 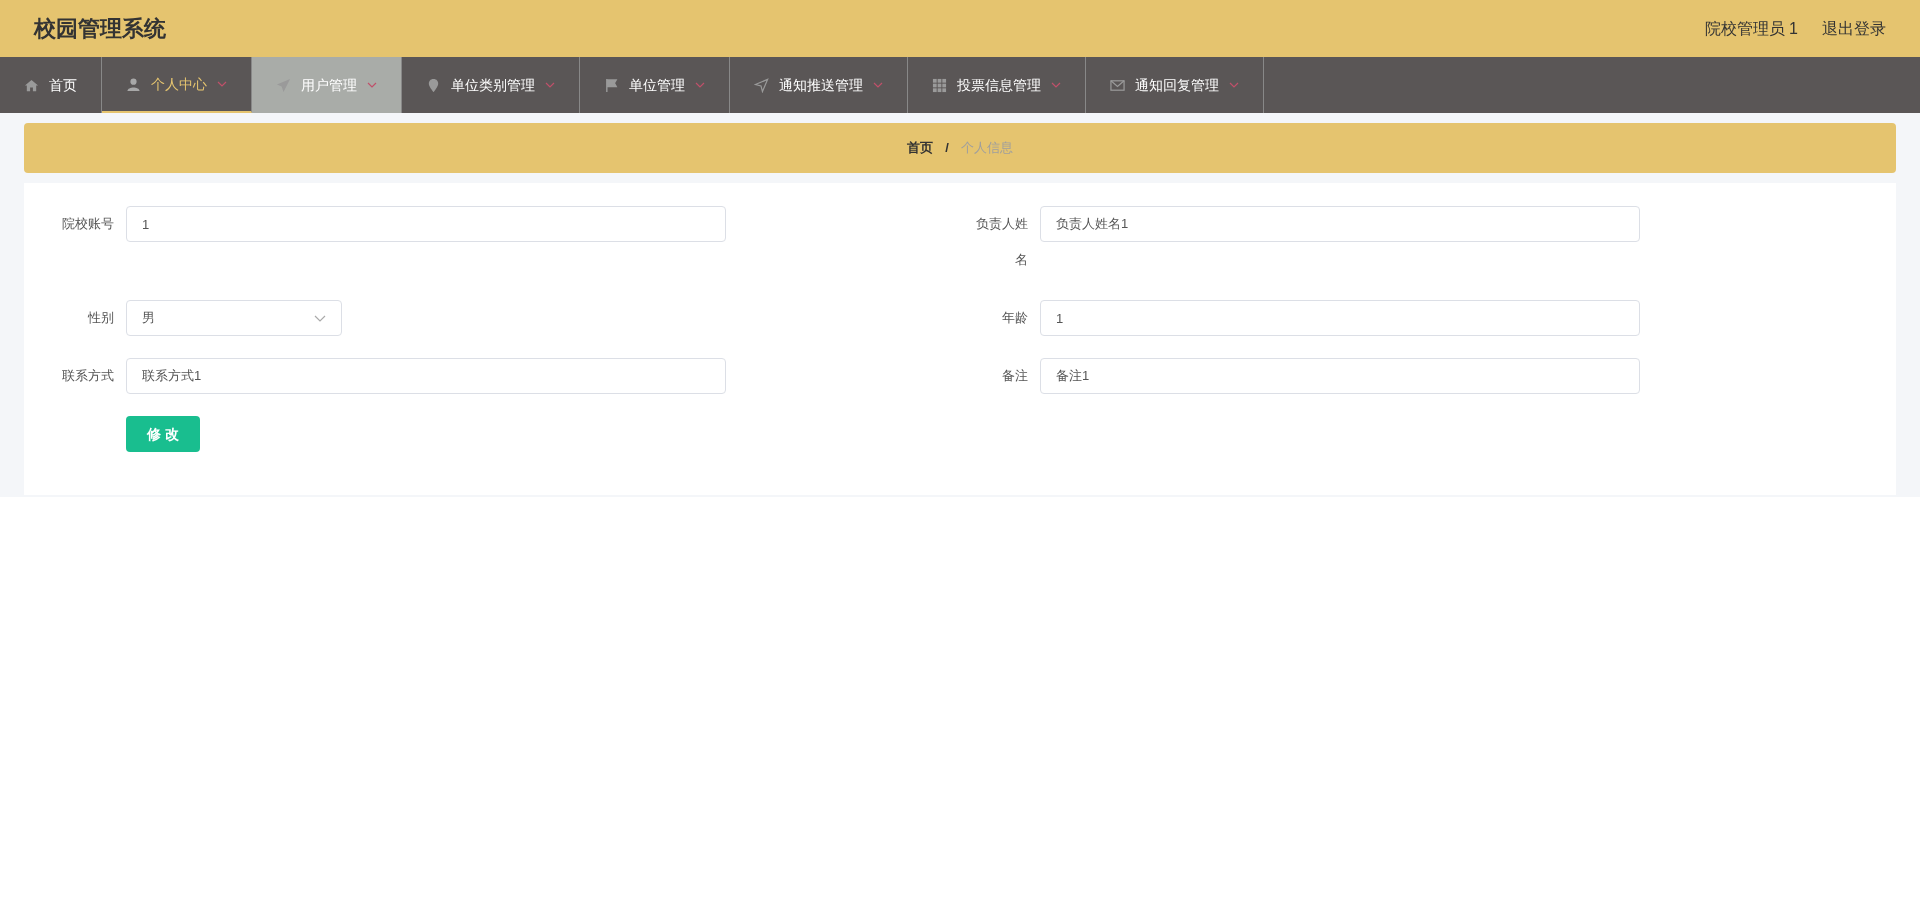 What do you see at coordinates (1854, 28) in the screenshot?
I see `logout-link: 退出登录` at bounding box center [1854, 28].